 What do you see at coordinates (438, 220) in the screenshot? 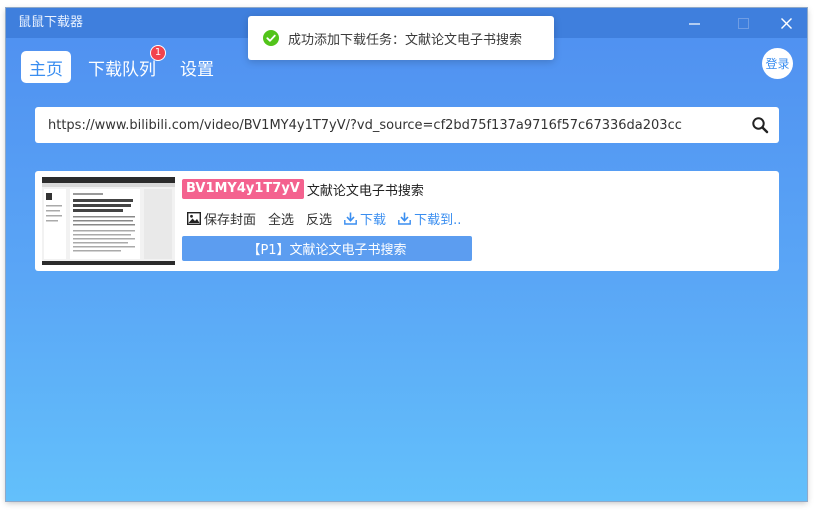
I see `download-to-label: 下载到..` at bounding box center [438, 220].